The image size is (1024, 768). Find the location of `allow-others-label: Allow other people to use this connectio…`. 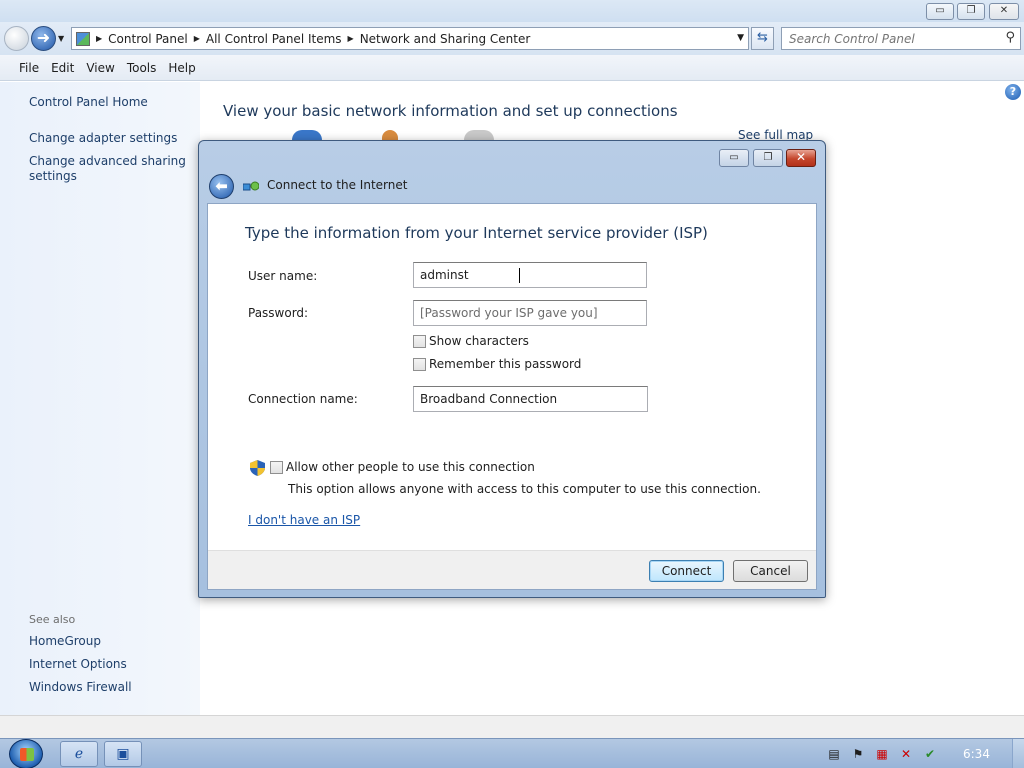

allow-others-label: Allow other people to use this connectio… is located at coordinates (410, 467).